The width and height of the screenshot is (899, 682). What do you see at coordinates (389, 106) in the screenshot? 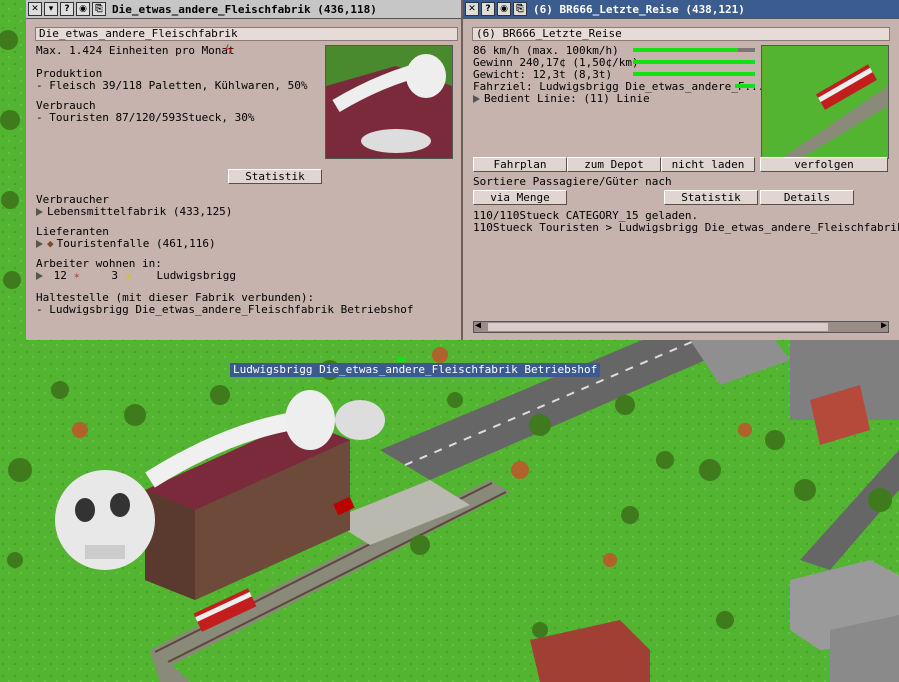
I see `factory-preview-scene` at bounding box center [389, 106].